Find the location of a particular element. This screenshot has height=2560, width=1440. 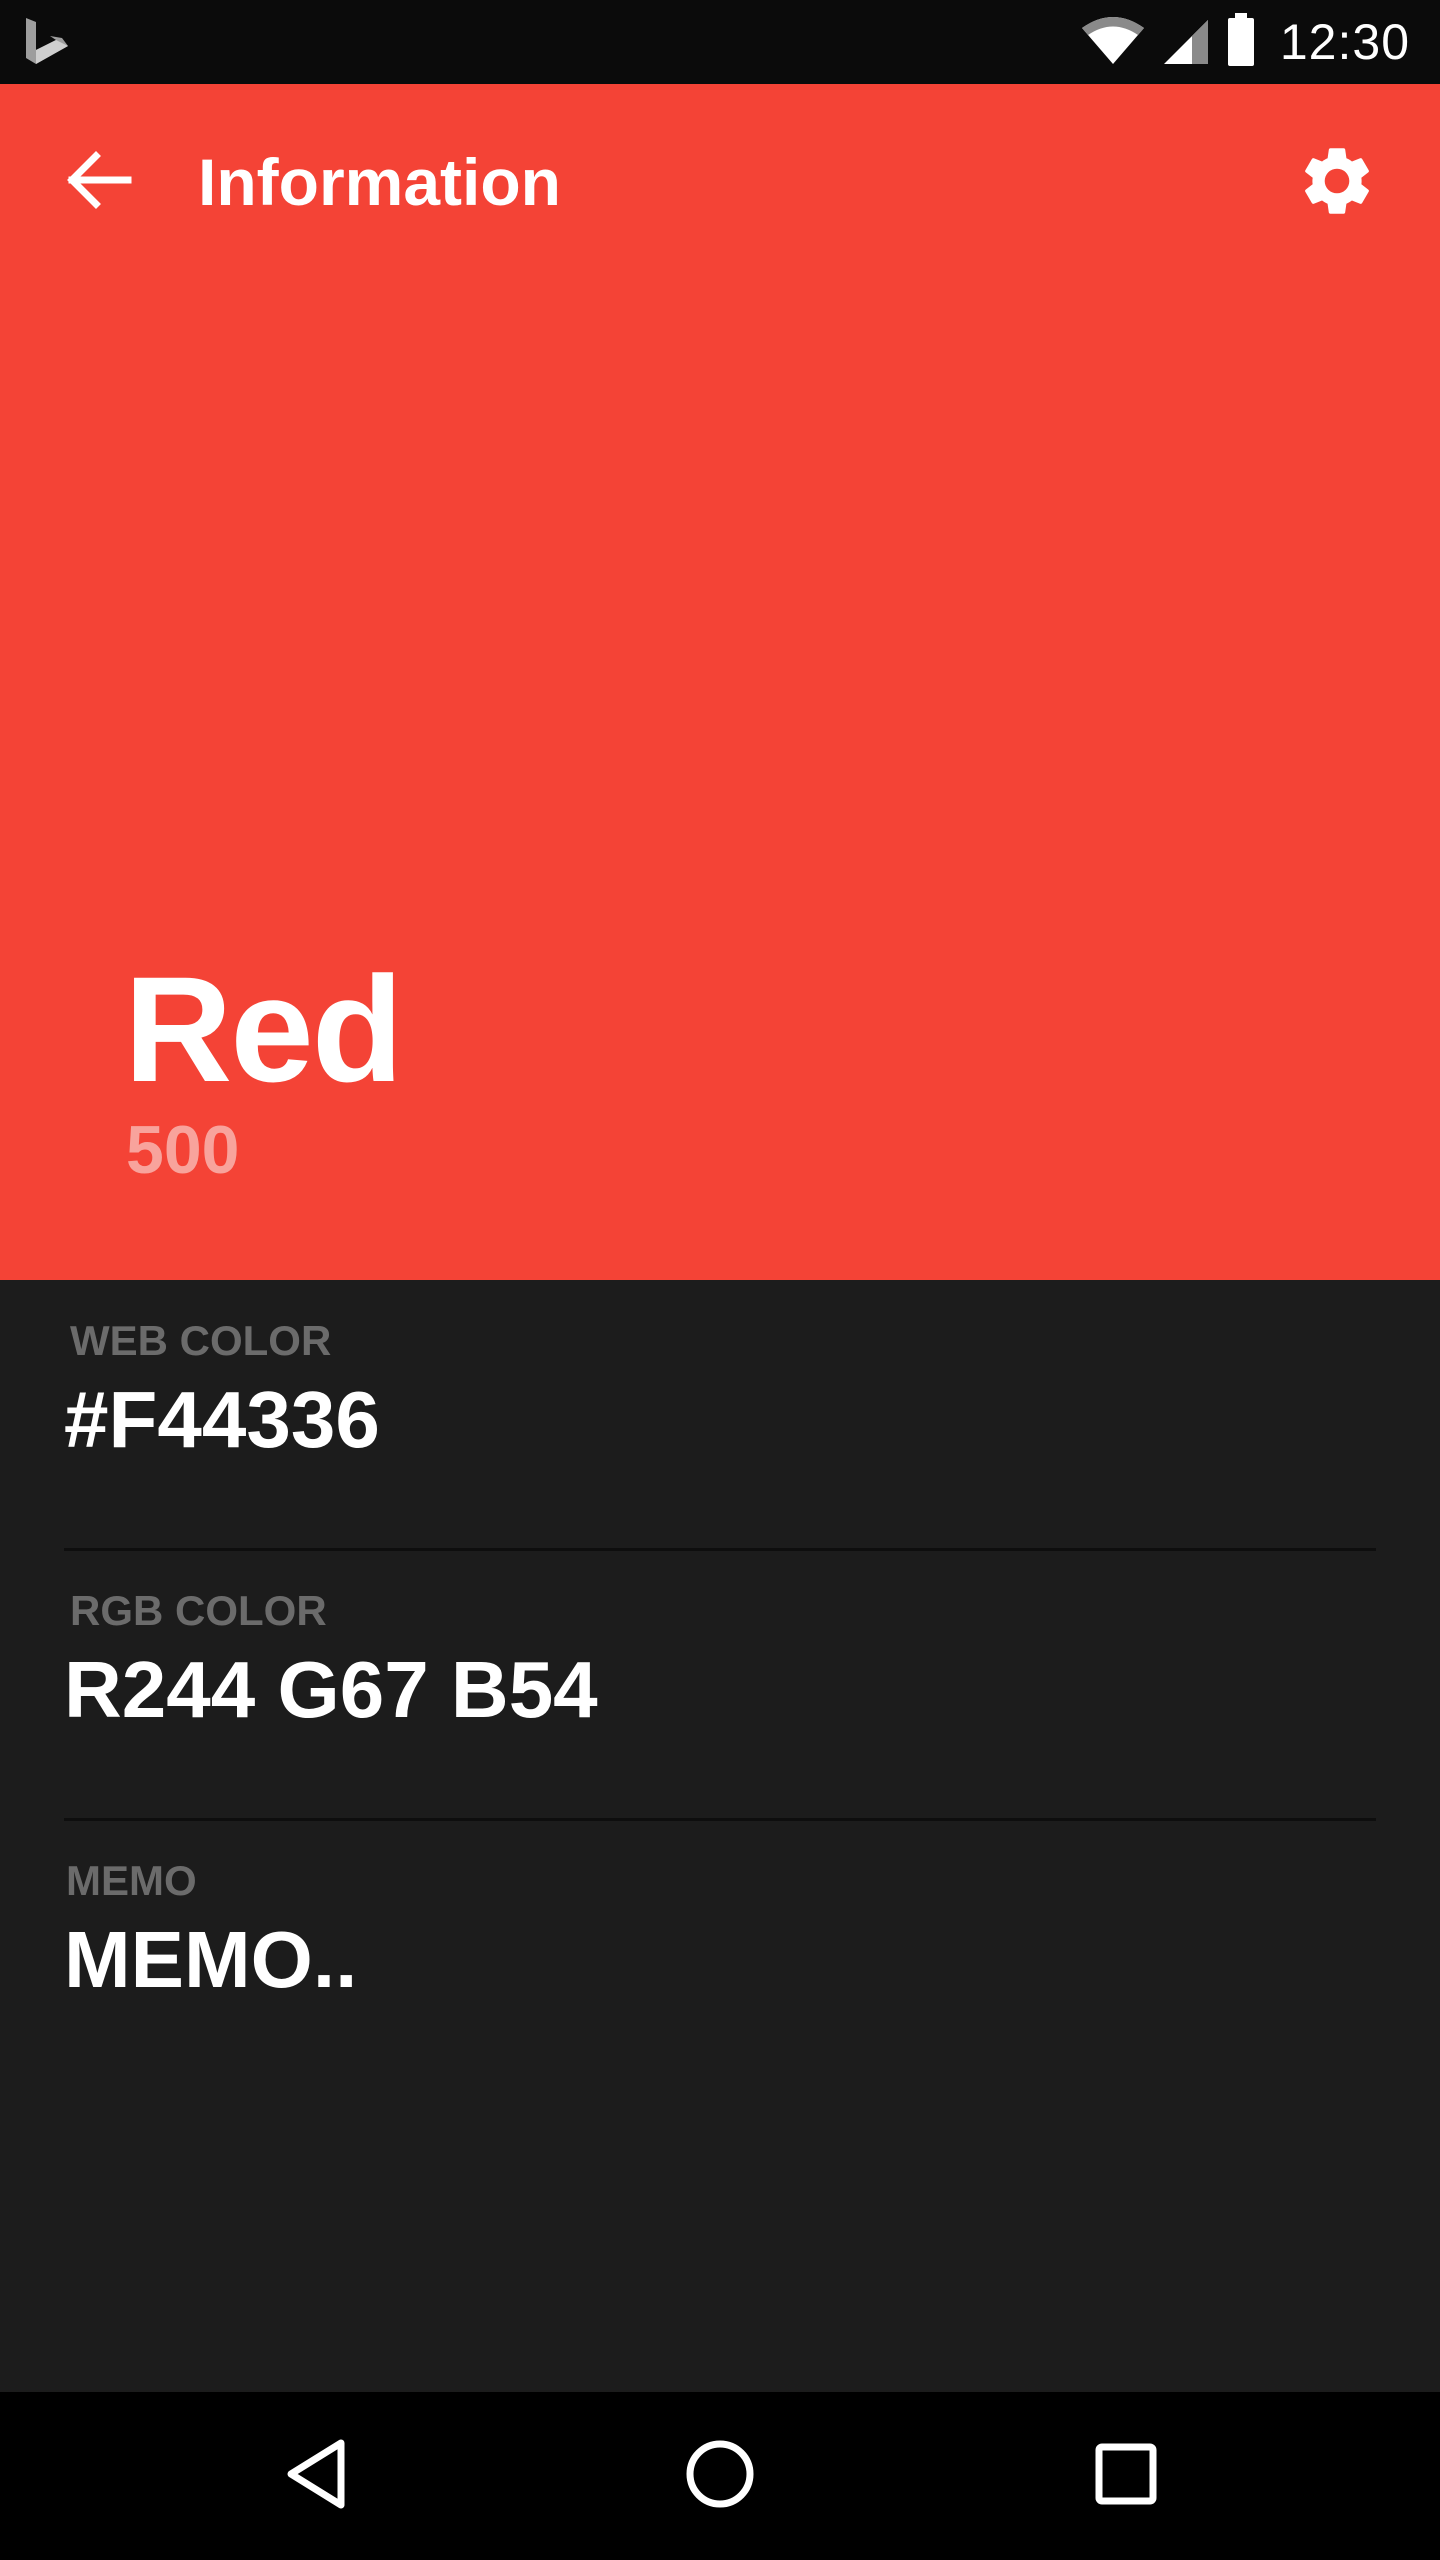

nav-back-button is located at coordinates (316, 2476).